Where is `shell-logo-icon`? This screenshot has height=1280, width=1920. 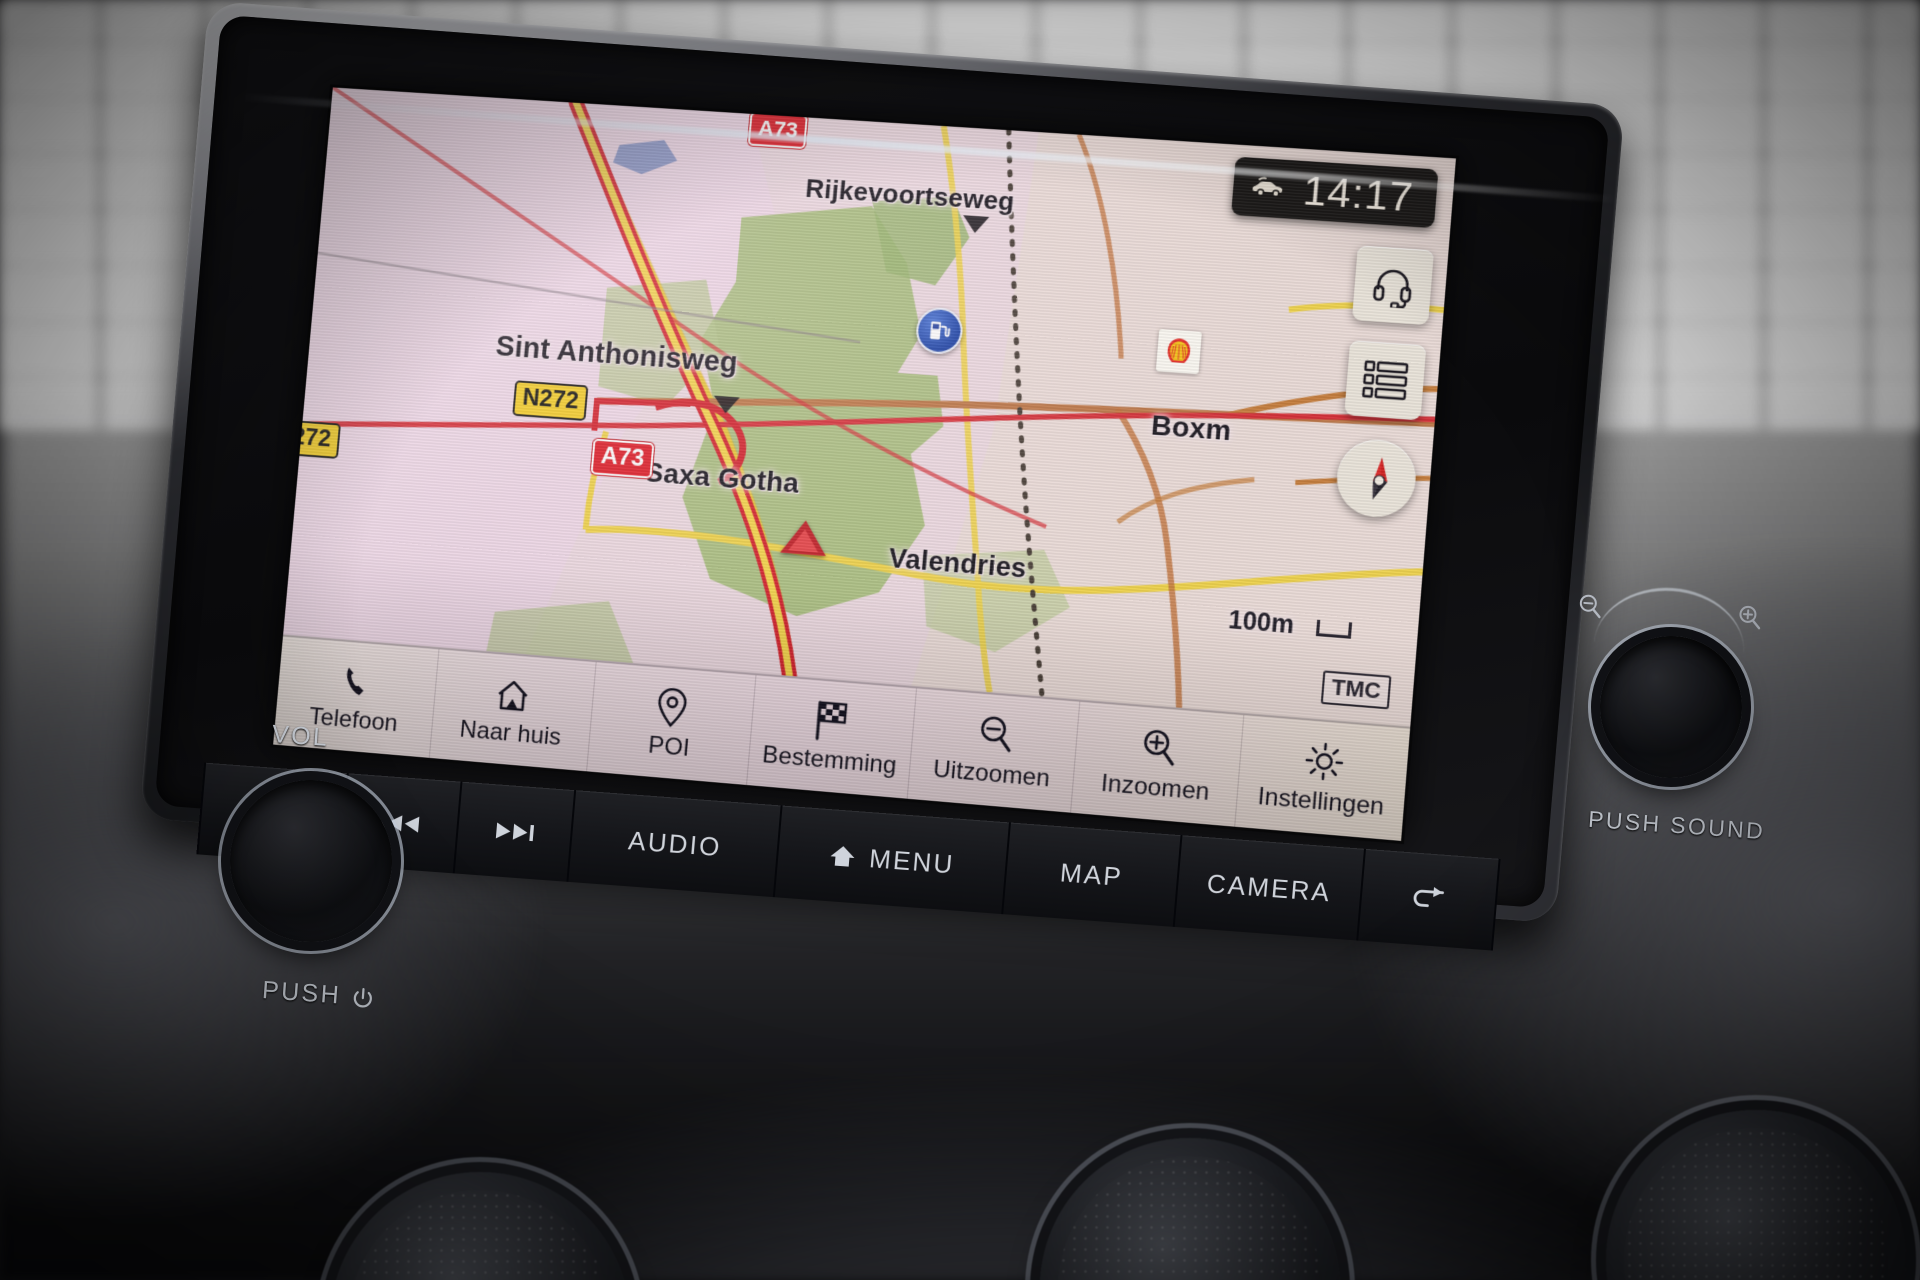
shell-logo-icon is located at coordinates (1179, 350).